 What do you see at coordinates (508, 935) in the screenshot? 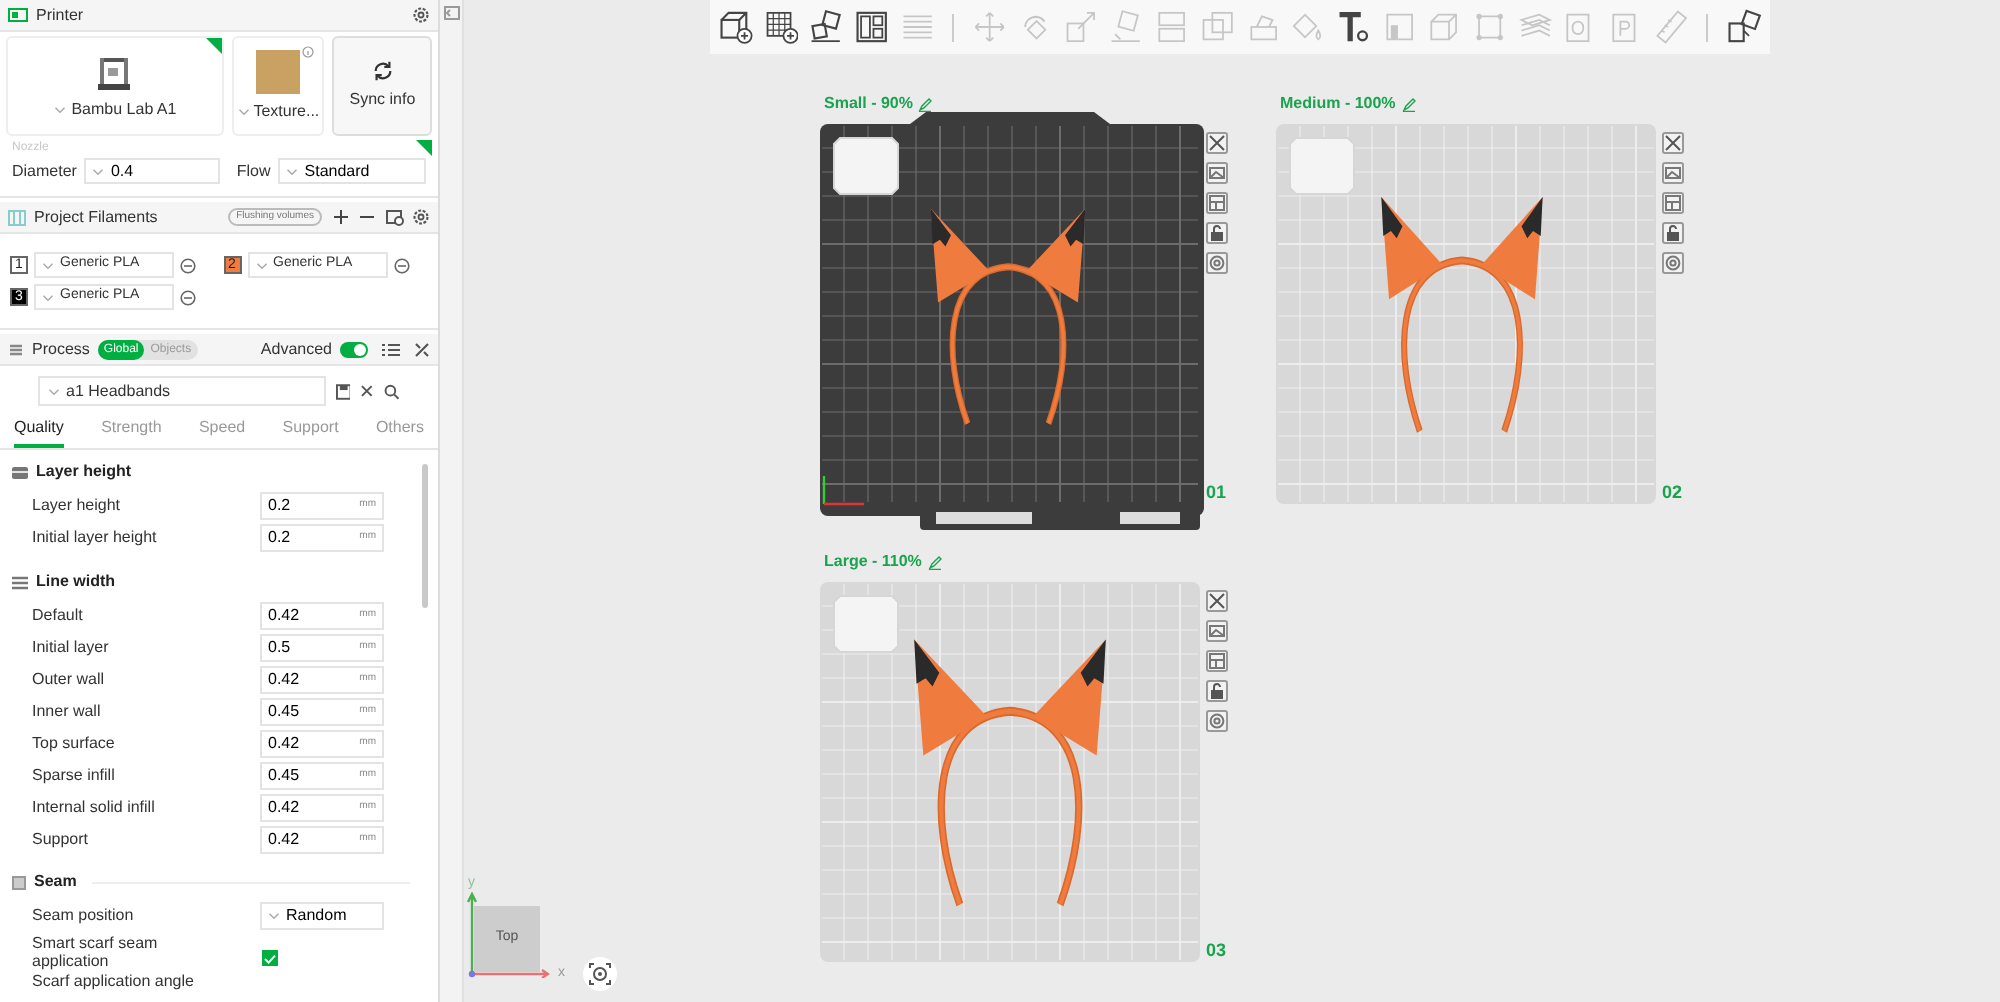
I see `axes-drawing` at bounding box center [508, 935].